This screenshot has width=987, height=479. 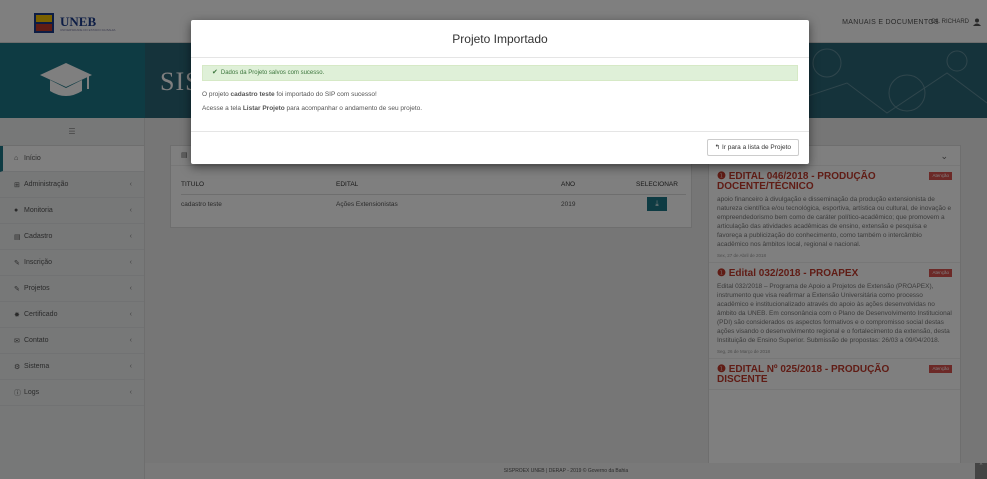 What do you see at coordinates (263, 108) in the screenshot?
I see `listar-projeto-label: Listar Projeto` at bounding box center [263, 108].